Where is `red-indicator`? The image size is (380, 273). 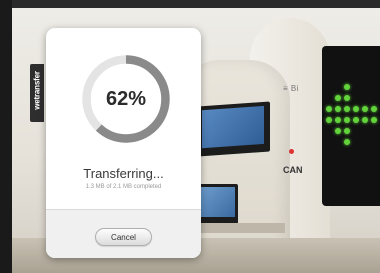
red-indicator is located at coordinates (291, 151).